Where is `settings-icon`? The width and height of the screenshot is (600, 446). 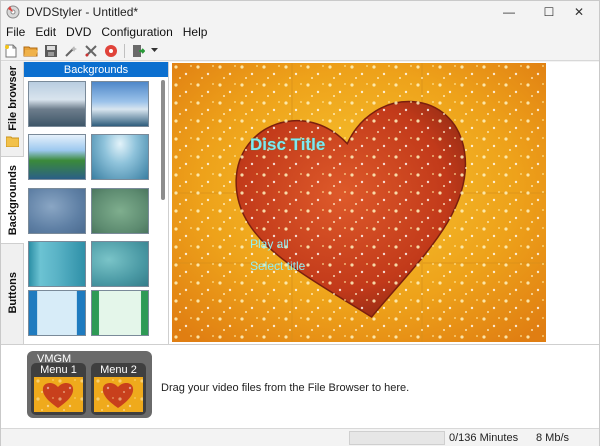 settings-icon is located at coordinates (91, 50).